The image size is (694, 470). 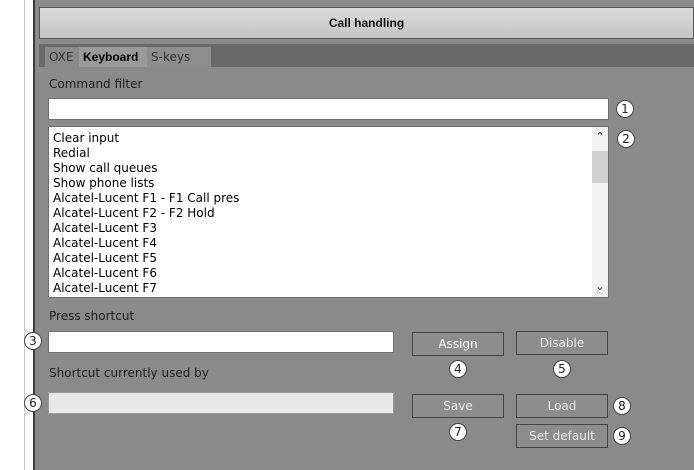 I want to click on shortcut-used-by-field, so click(x=221, y=403).